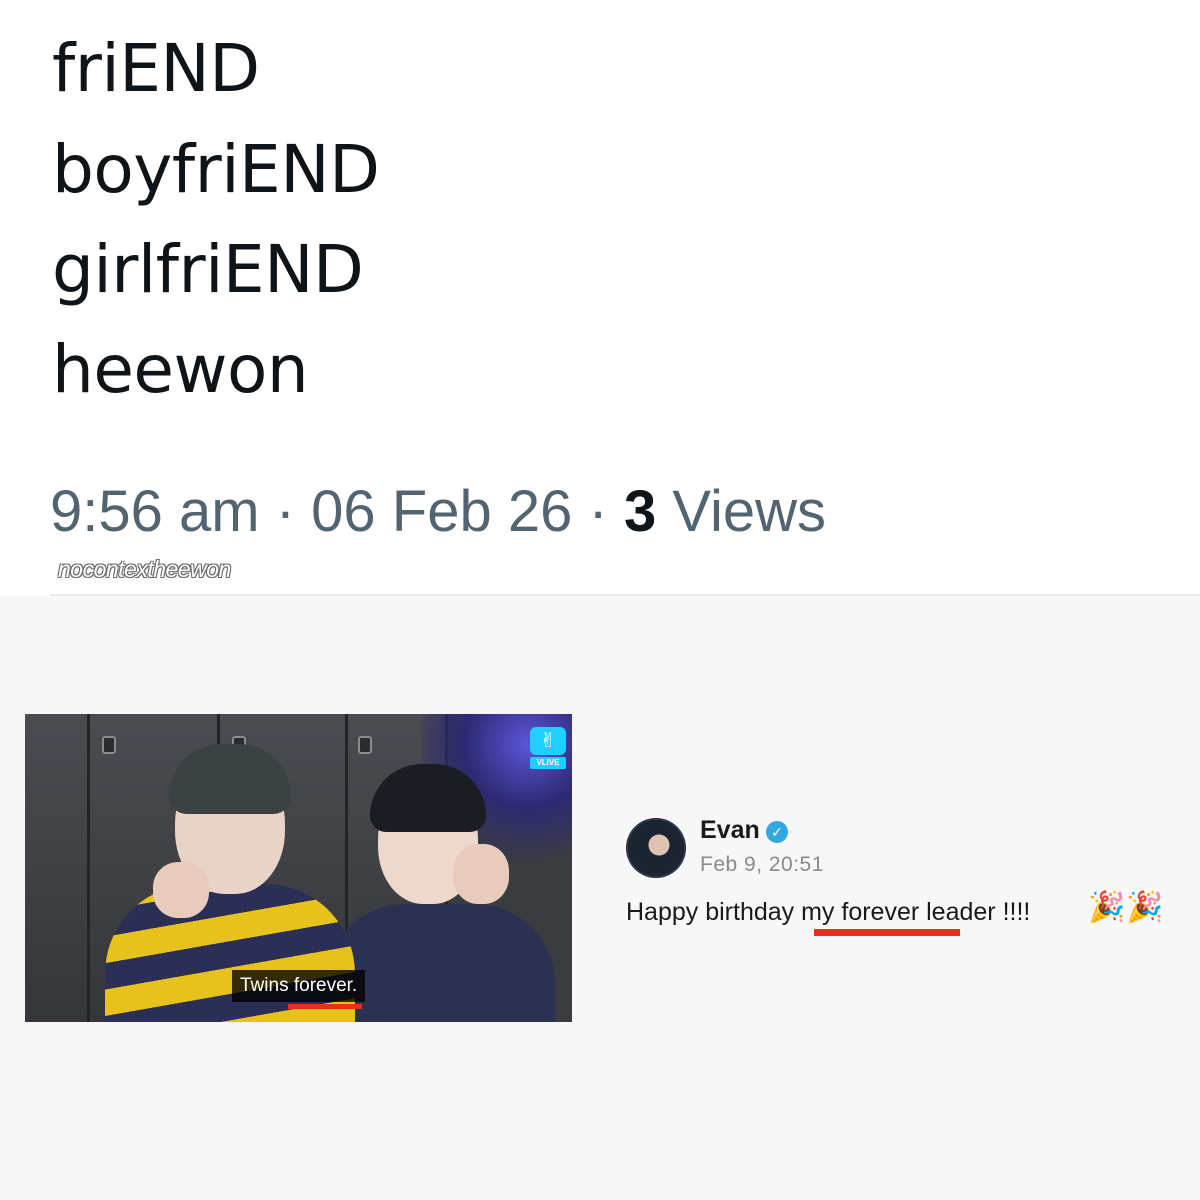 This screenshot has height=1200, width=1200. Describe the element at coordinates (299, 986) in the screenshot. I see `video-subtitle: Twins forever.` at that location.